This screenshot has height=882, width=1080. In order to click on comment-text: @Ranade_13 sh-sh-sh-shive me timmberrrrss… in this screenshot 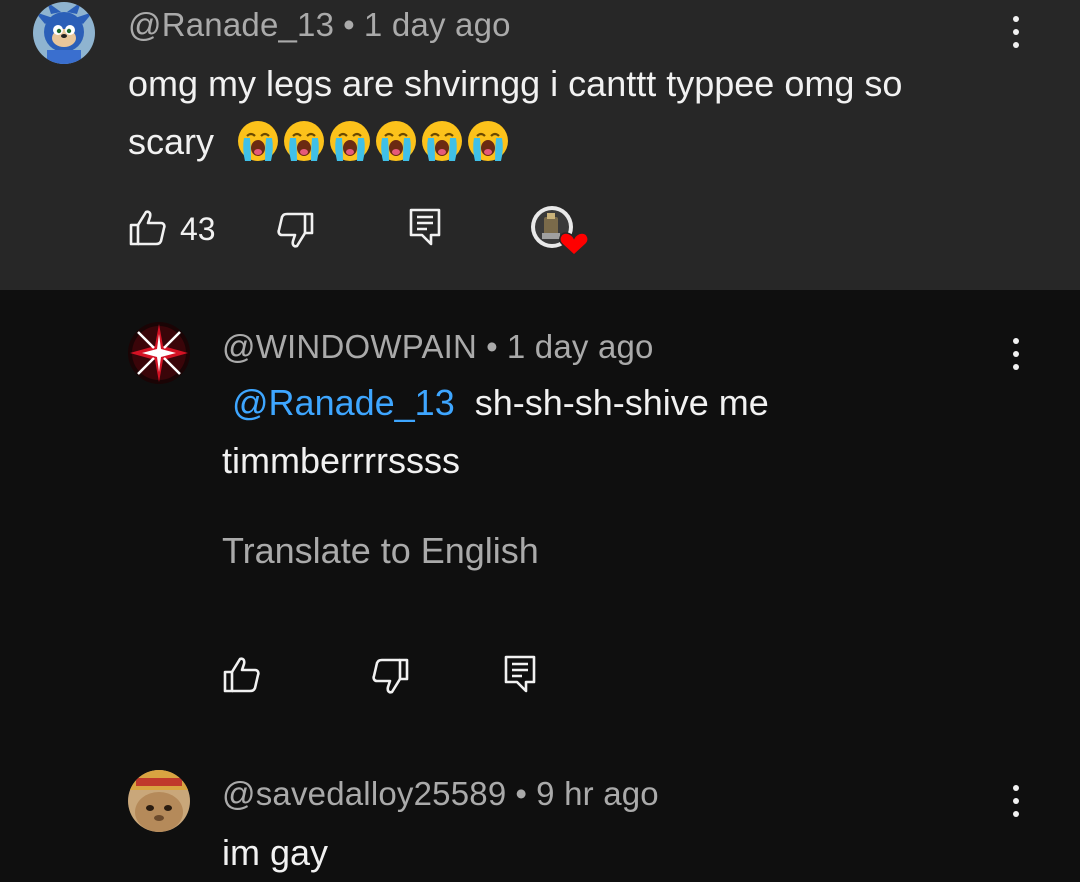, I will do `click(495, 432)`.